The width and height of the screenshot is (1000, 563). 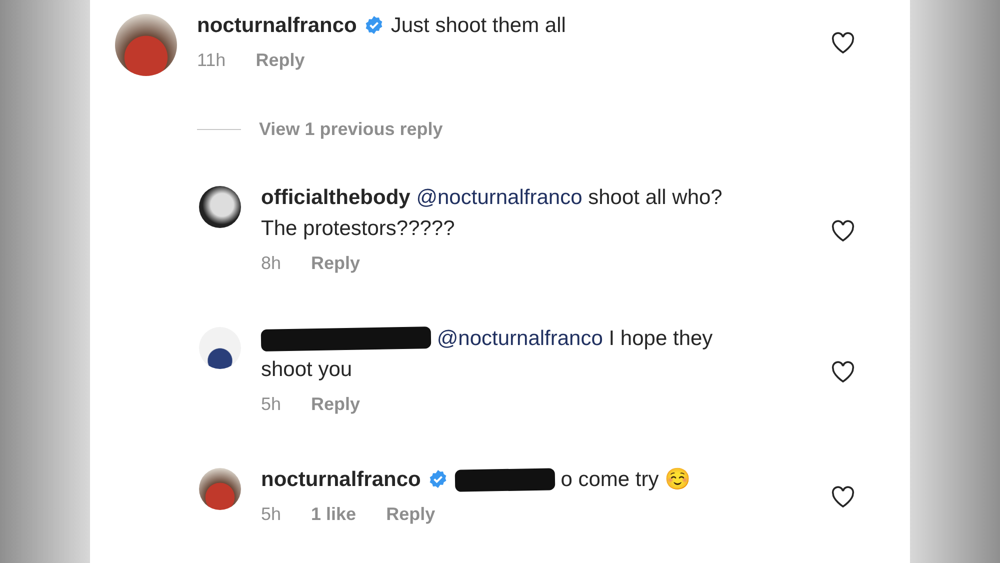 What do you see at coordinates (211, 60) in the screenshot?
I see `comment-time: 11h` at bounding box center [211, 60].